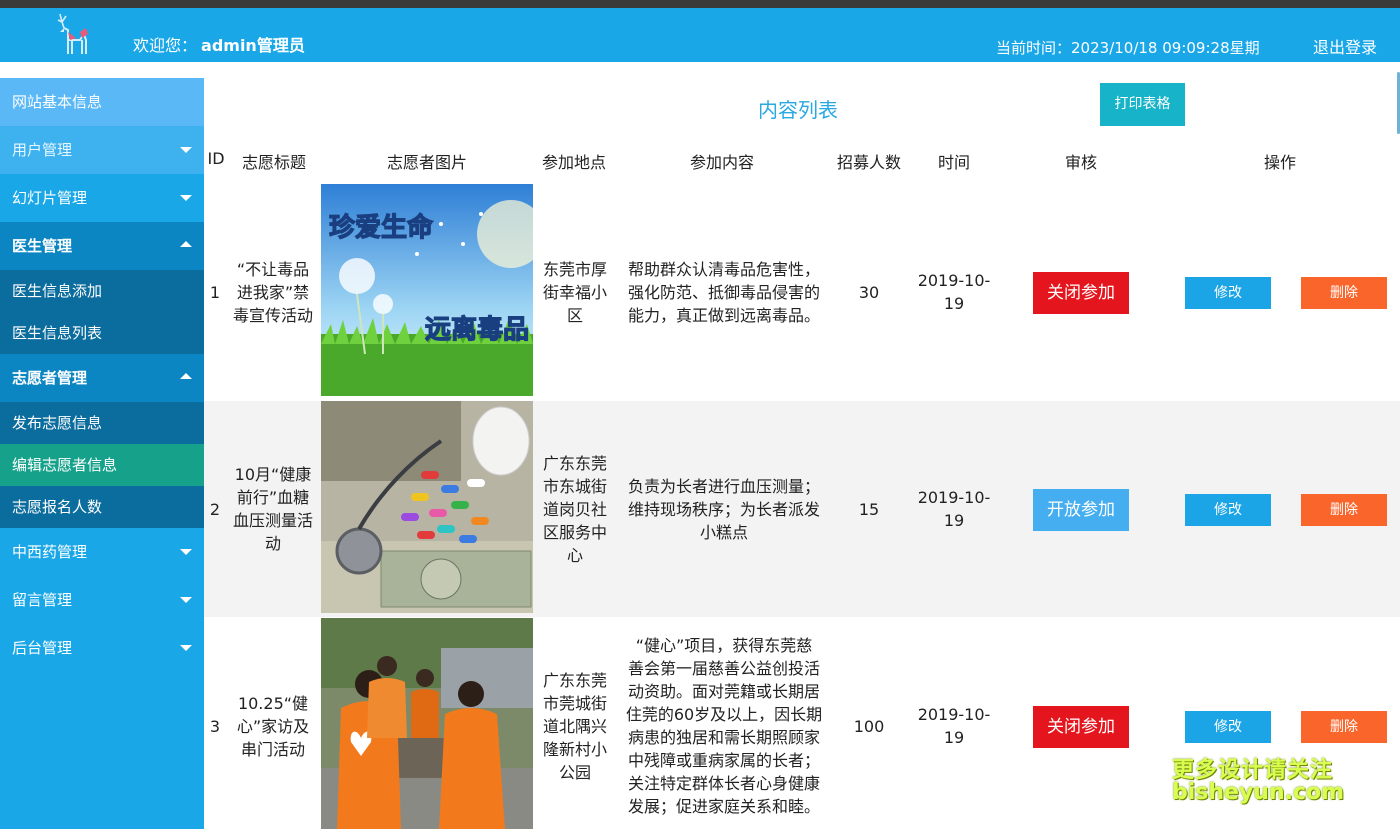  Describe the element at coordinates (1345, 46) in the screenshot. I see `logout-link: 退出登录` at that location.